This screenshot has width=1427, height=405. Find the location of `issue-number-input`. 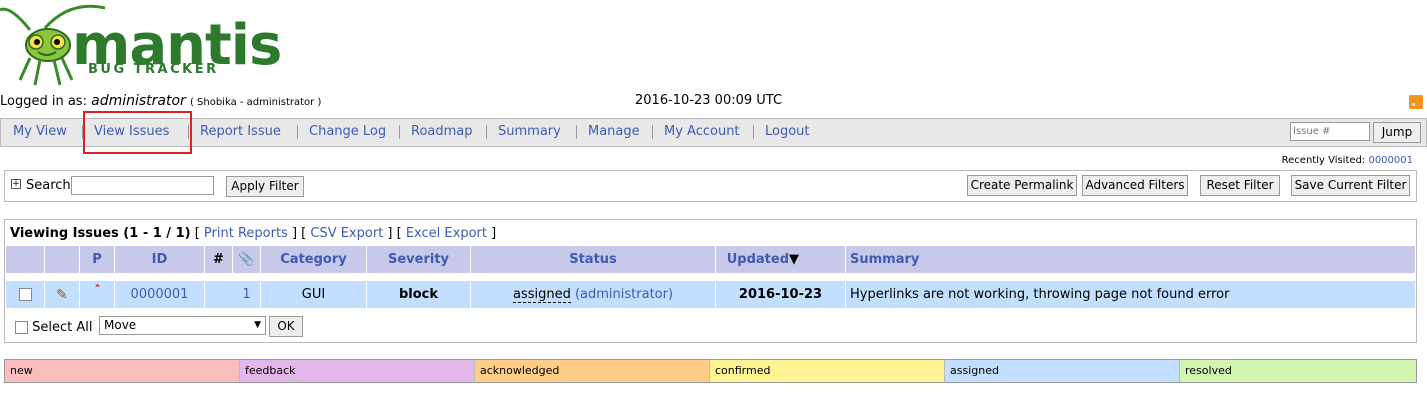

issue-number-input is located at coordinates (1330, 131).